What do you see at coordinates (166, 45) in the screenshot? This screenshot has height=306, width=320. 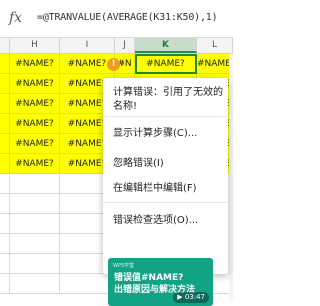 I see `column-header-k: K` at bounding box center [166, 45].